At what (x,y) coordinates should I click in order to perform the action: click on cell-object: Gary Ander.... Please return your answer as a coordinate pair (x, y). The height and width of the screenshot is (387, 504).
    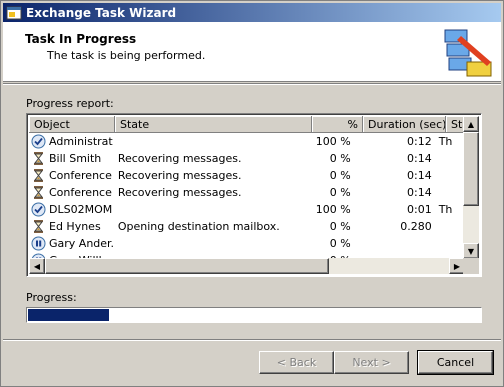
    Looking at the image, I should click on (71, 243).